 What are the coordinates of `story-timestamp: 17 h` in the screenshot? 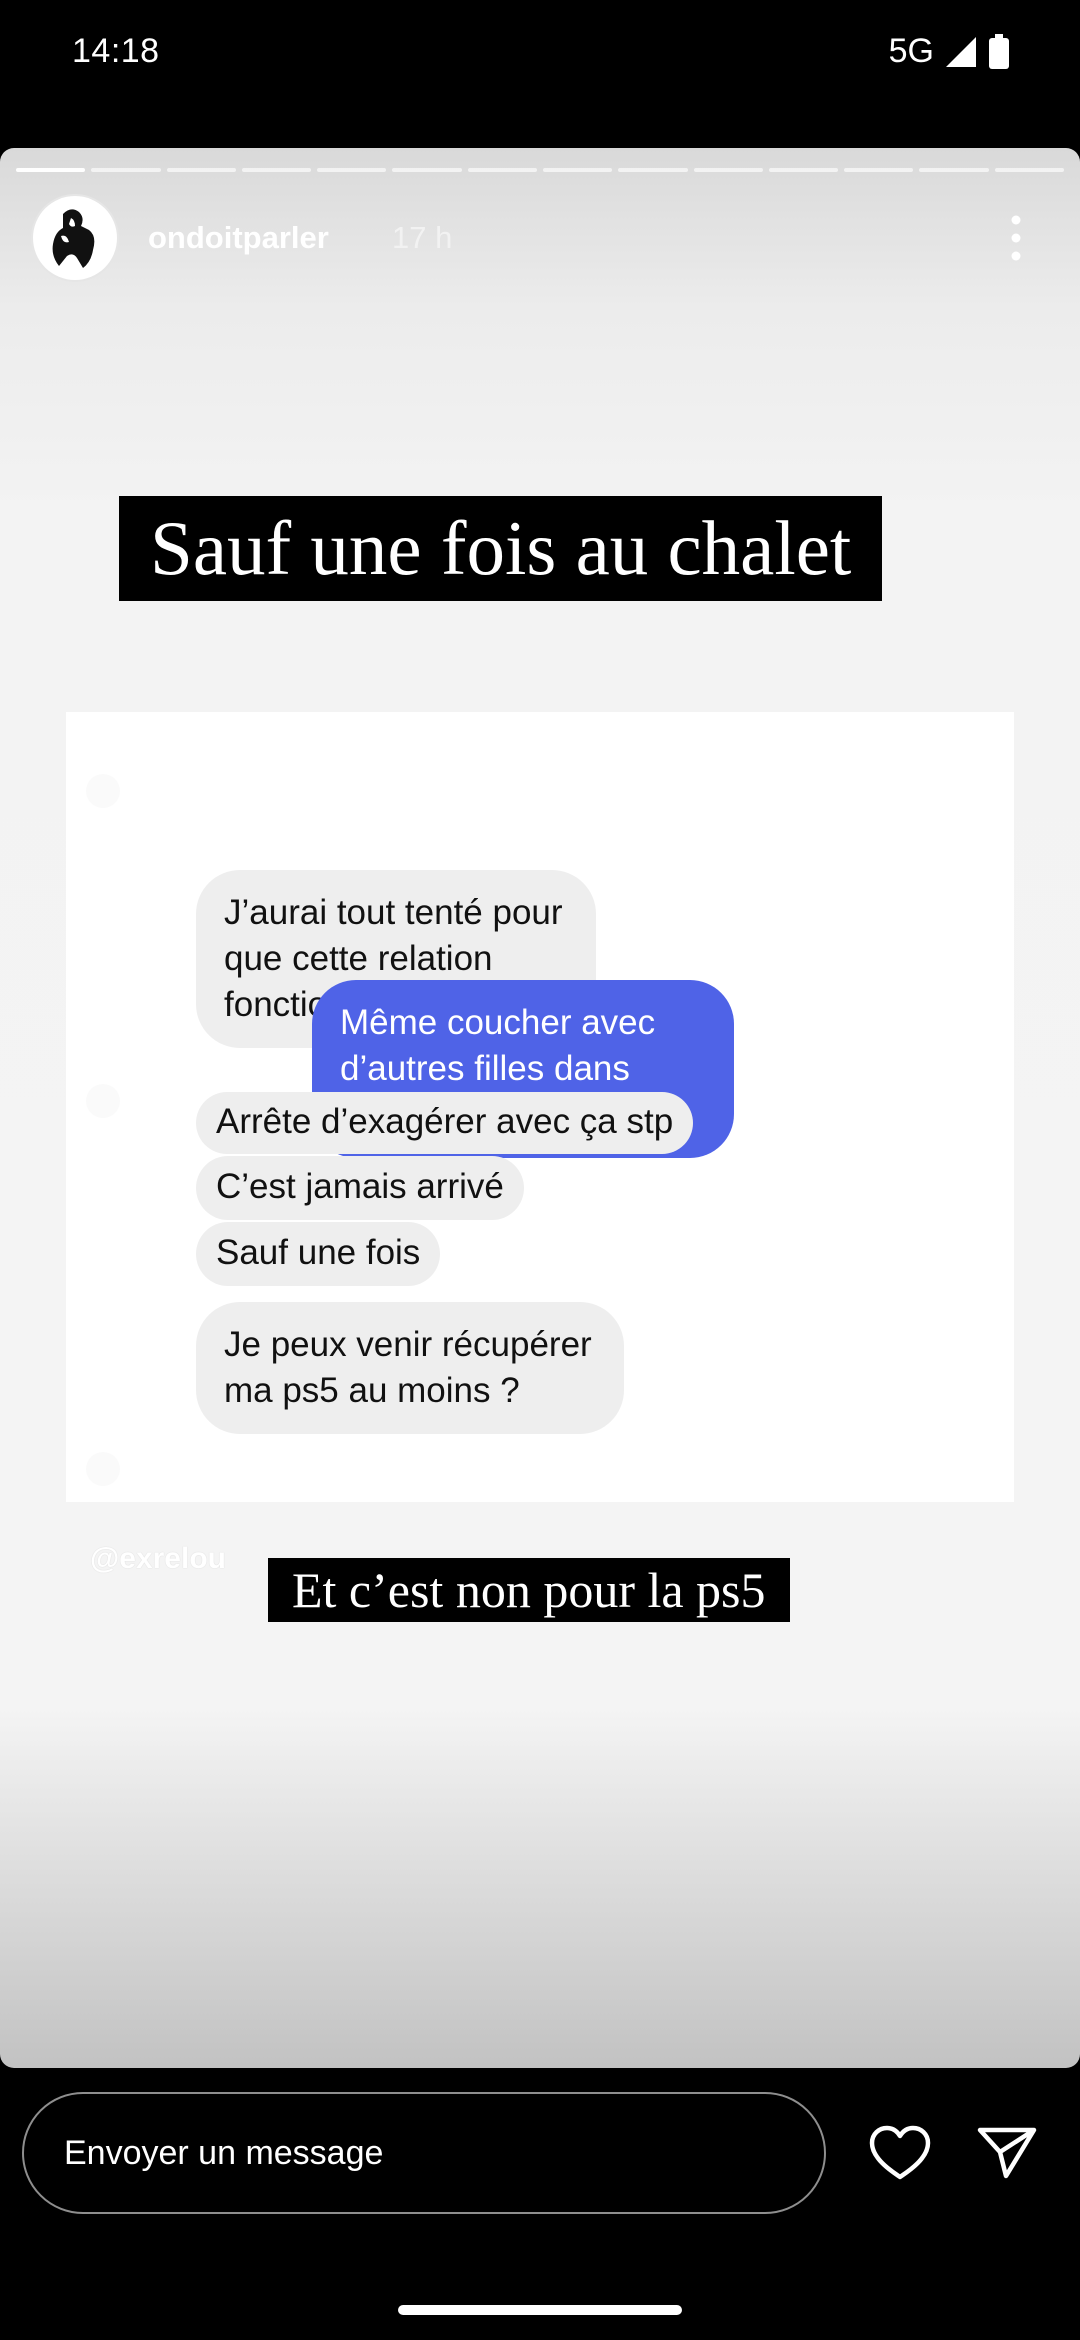 It's located at (422, 237).